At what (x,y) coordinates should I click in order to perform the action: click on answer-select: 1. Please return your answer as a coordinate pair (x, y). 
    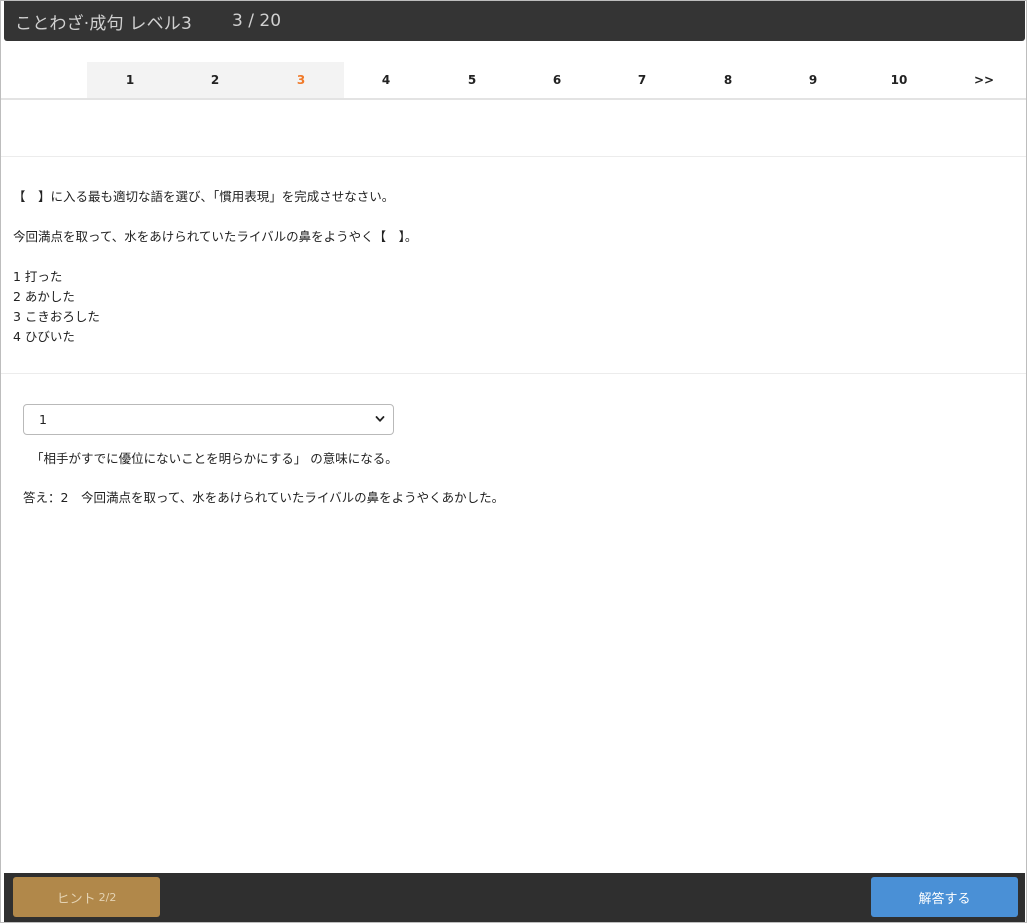
    Looking at the image, I should click on (208, 419).